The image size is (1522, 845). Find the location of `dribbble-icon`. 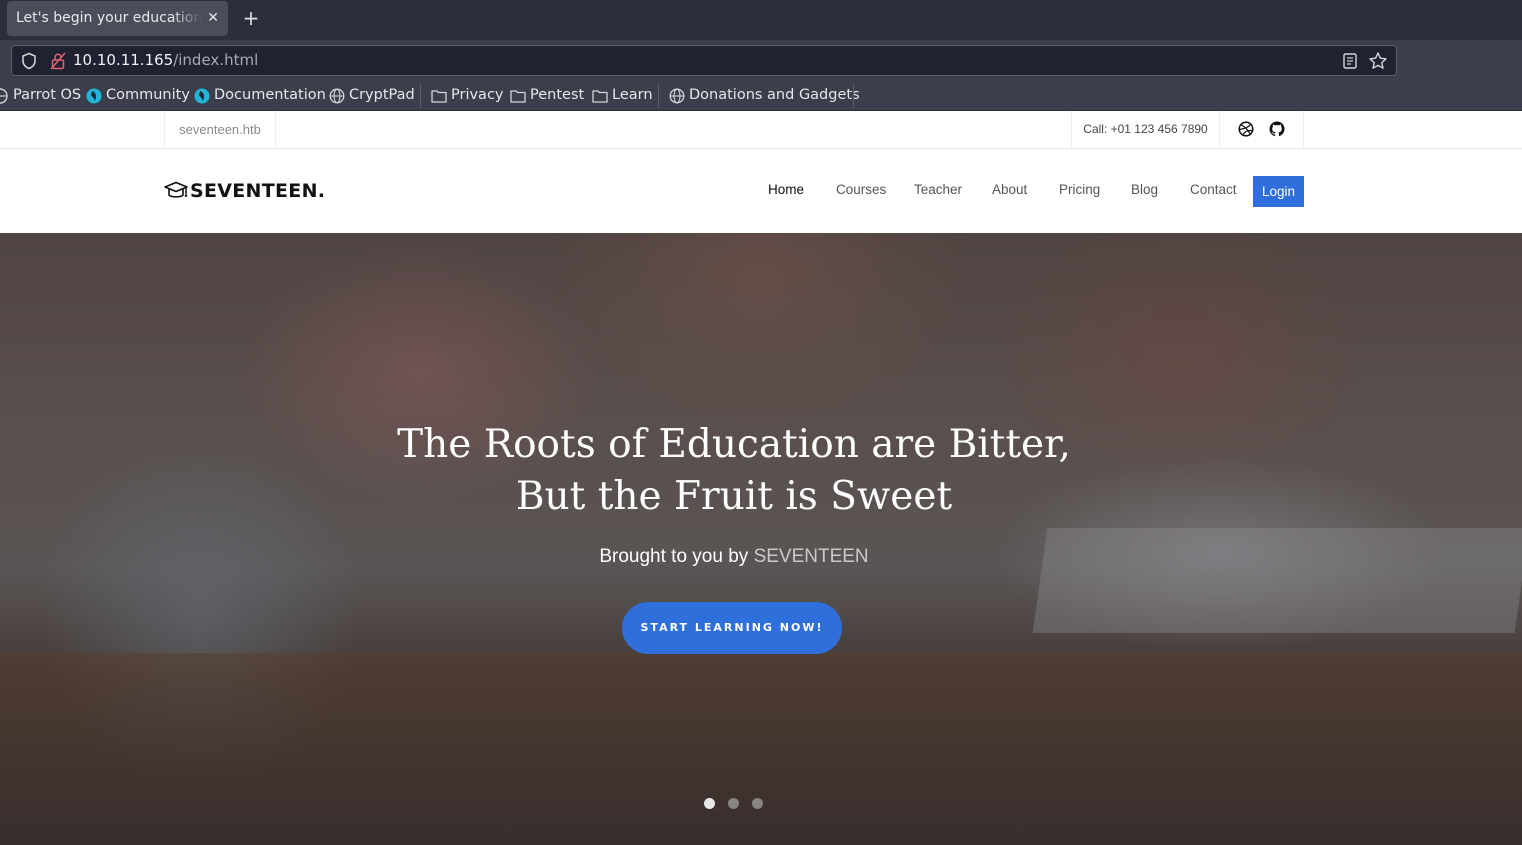

dribbble-icon is located at coordinates (1246, 129).